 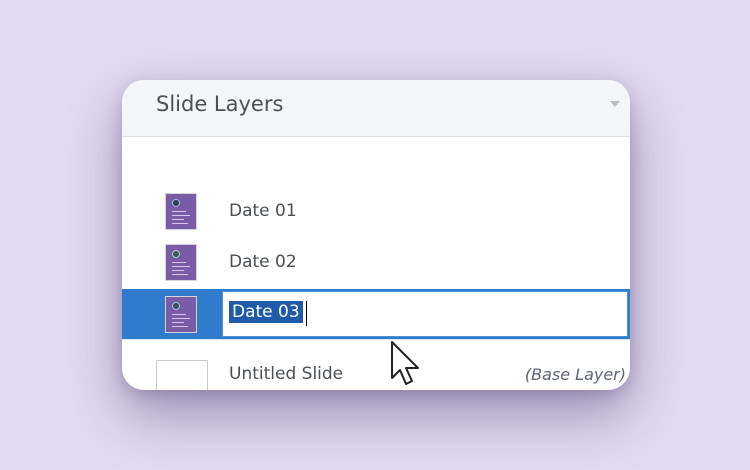 What do you see at coordinates (182, 375) in the screenshot?
I see `blank-slide-thumbnail-icon` at bounding box center [182, 375].